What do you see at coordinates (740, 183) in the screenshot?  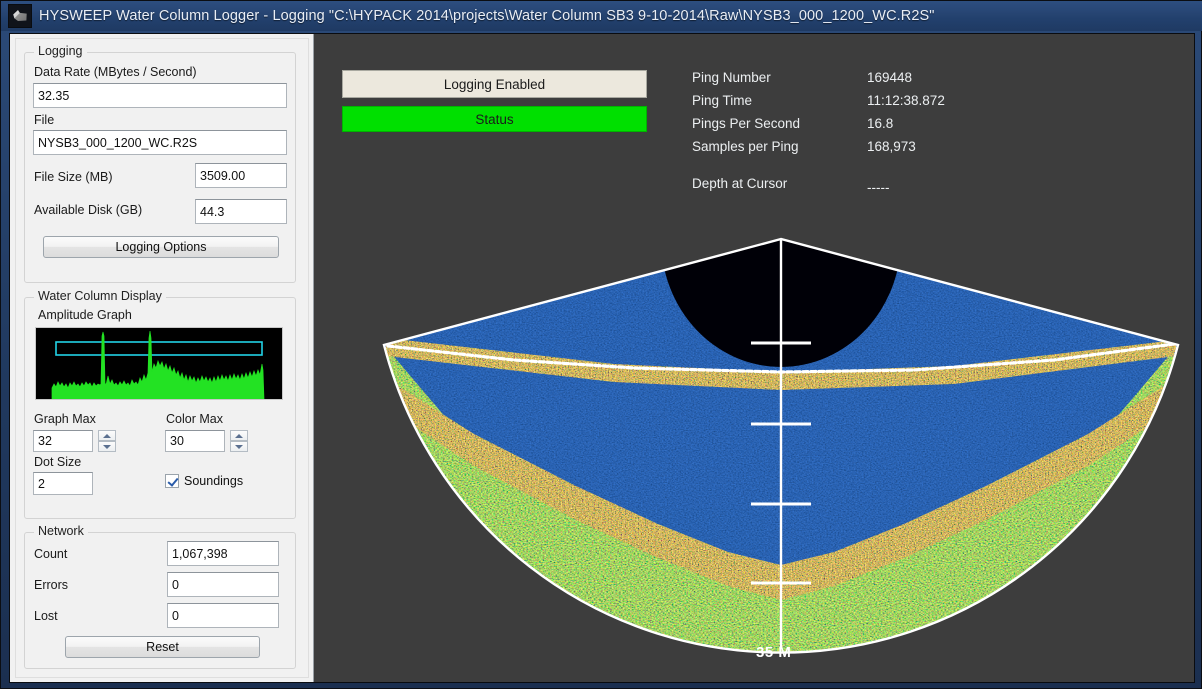 I see `depth-at-cursor-label: Depth at Cursor` at bounding box center [740, 183].